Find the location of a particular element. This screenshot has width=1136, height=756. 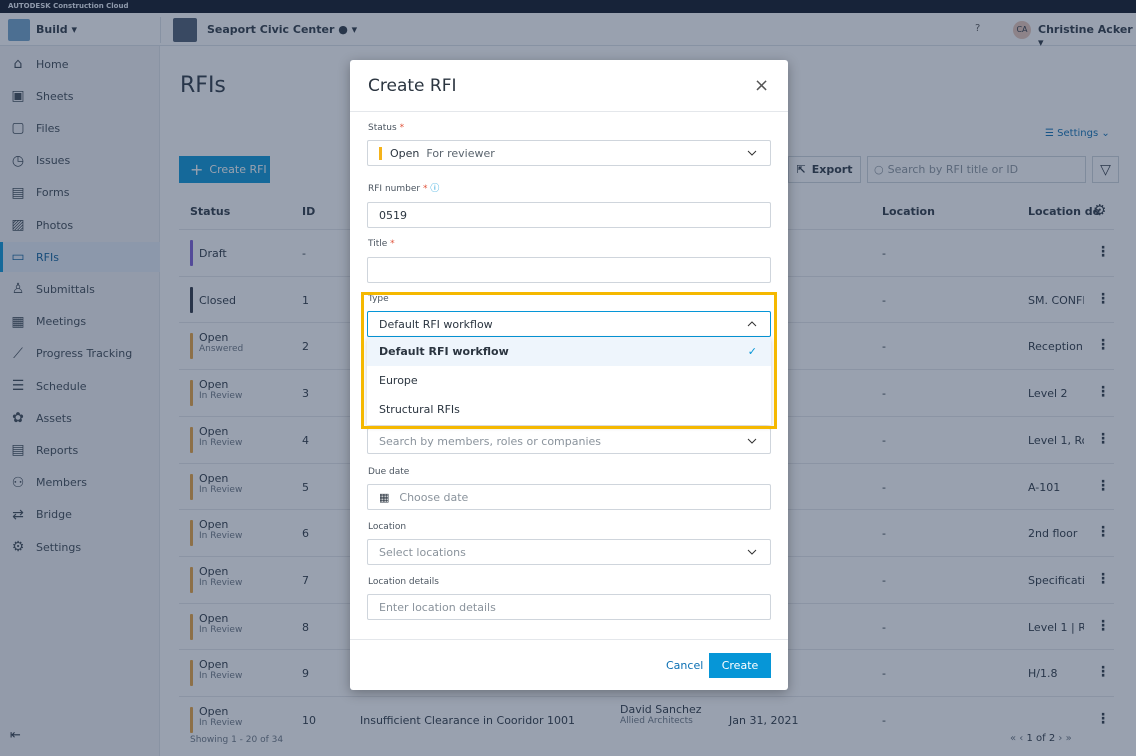

location-details-input: Enter location details is located at coordinates (569, 607).